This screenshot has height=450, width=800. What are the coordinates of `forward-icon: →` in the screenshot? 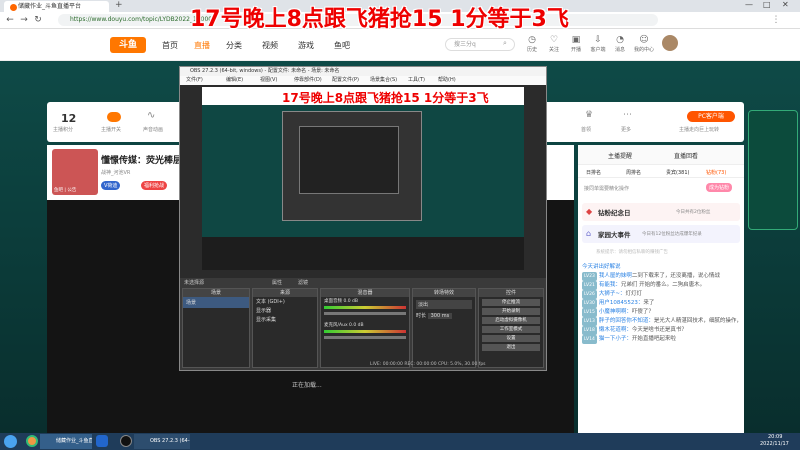 It's located at (24, 20).